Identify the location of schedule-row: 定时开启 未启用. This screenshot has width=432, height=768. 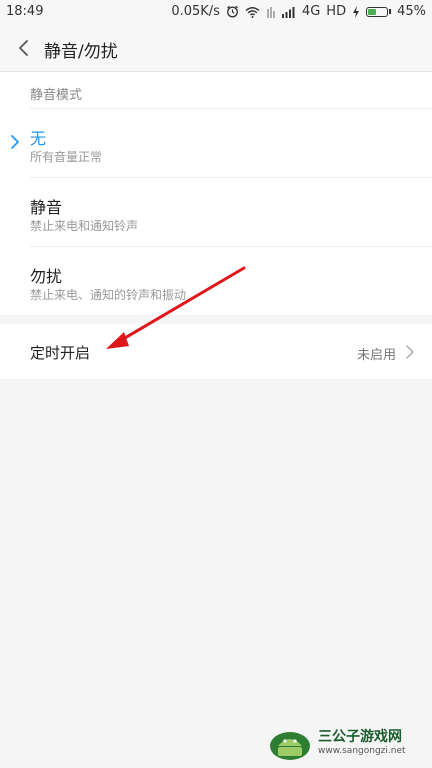
(216, 351).